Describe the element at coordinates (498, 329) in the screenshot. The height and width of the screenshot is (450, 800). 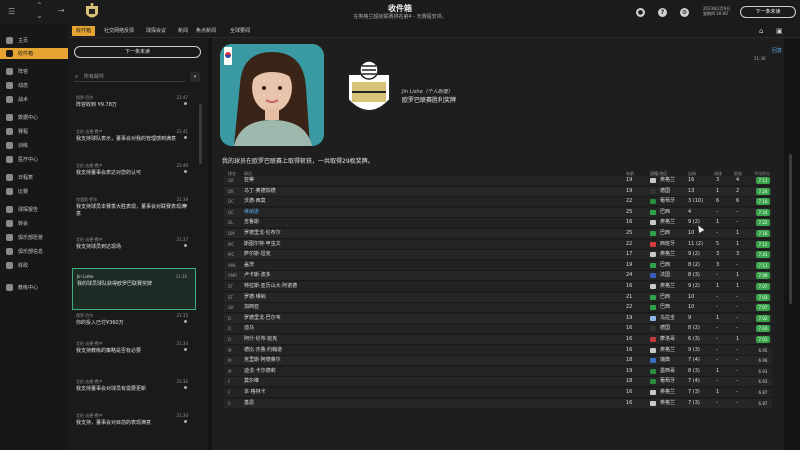
I see `table-row: D 迪马 16 德国 8 (2) - - 7.03` at that location.